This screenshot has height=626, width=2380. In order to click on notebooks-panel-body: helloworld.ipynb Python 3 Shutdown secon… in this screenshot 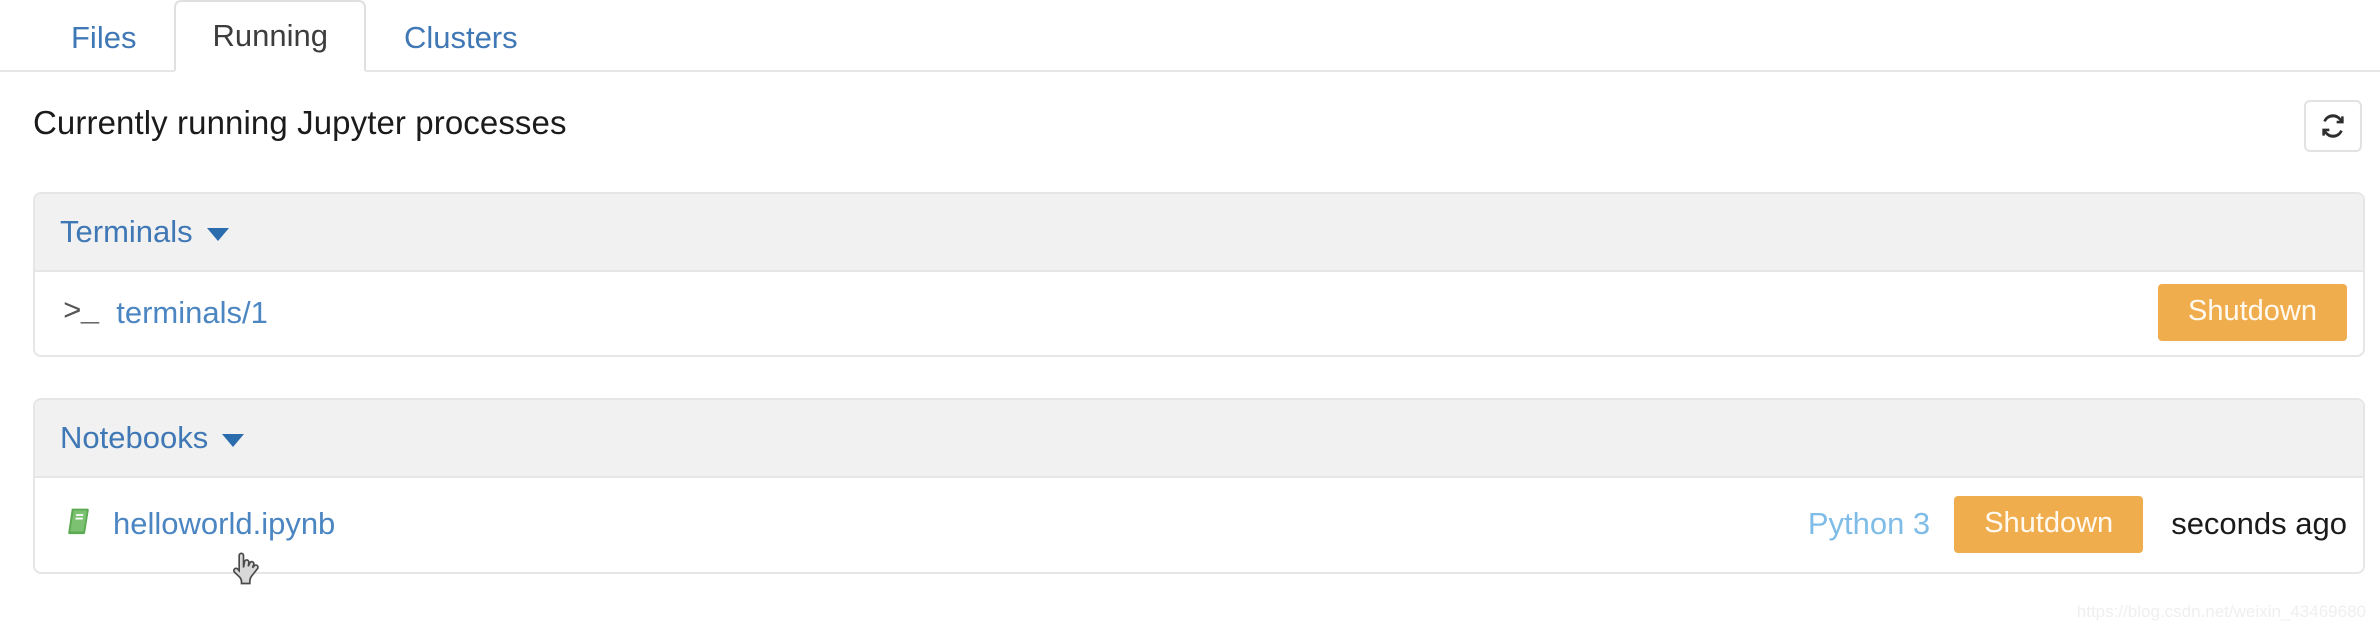, I will do `click(1199, 524)`.